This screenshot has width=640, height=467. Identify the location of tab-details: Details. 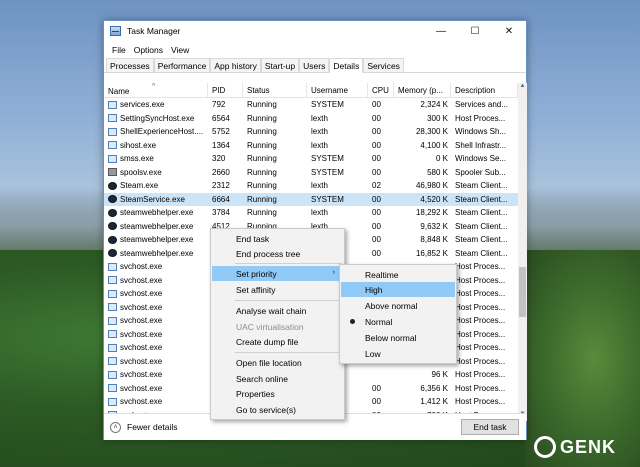
(346, 65).